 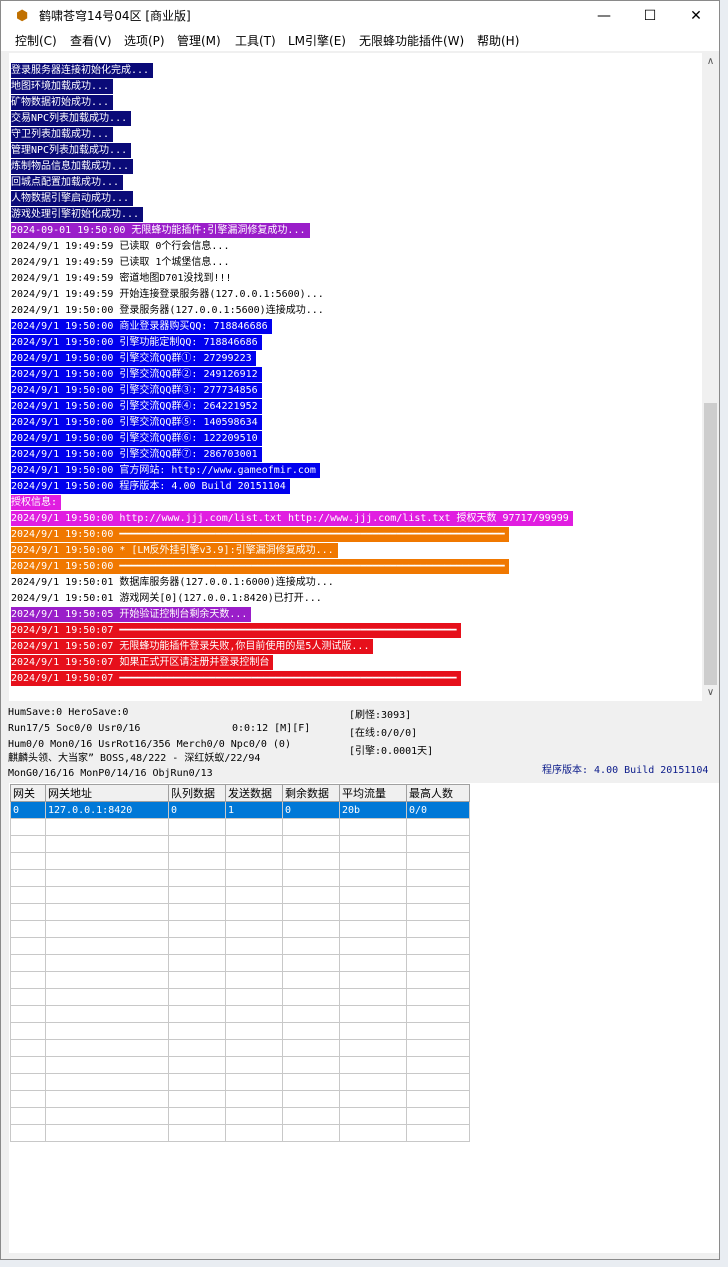 I want to click on menu-lm-engine: LM引擎(E), so click(x=317, y=41).